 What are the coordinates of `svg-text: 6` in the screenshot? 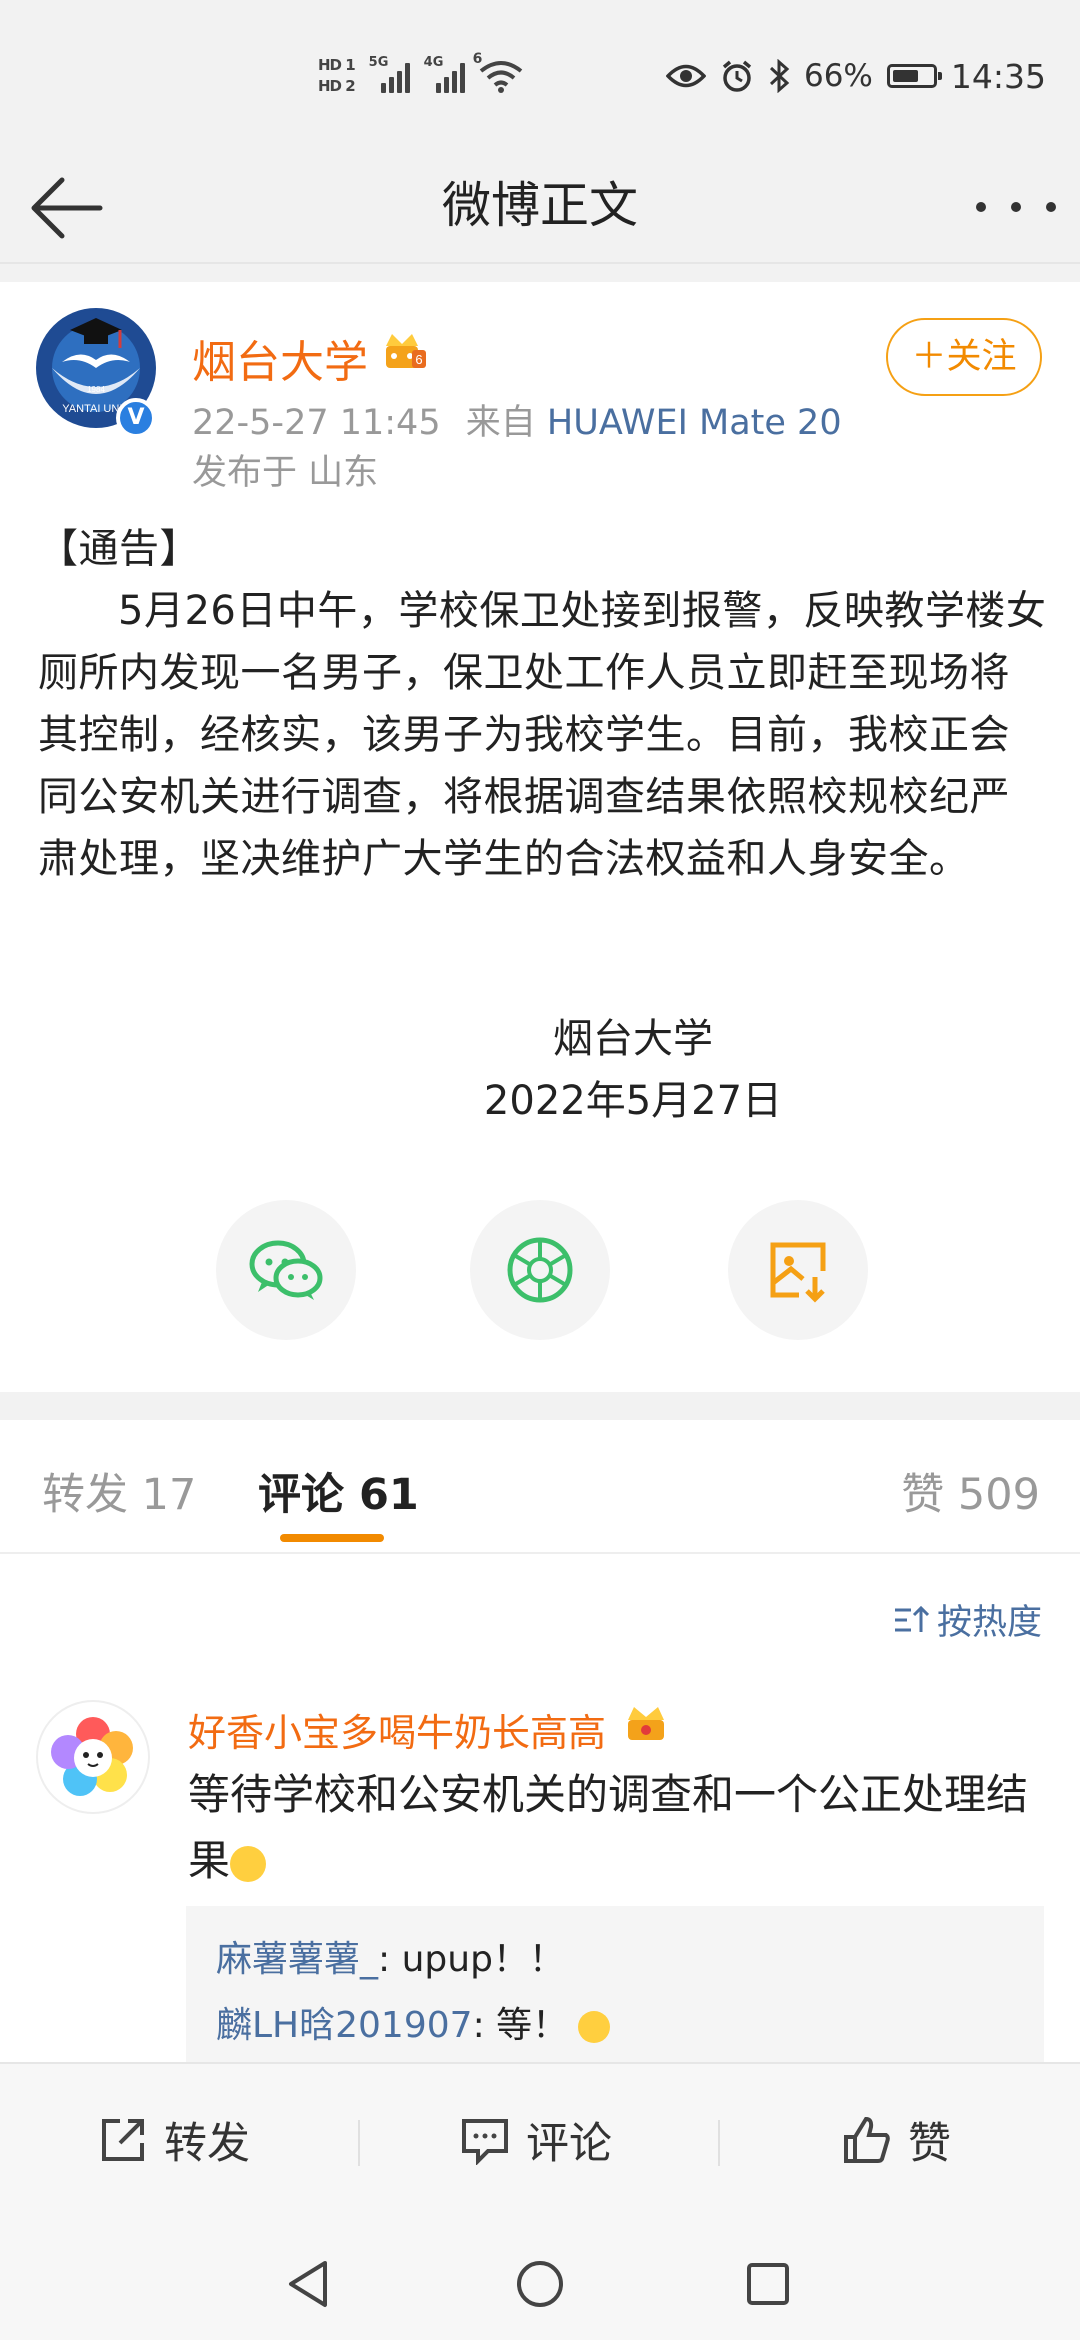 It's located at (418, 359).